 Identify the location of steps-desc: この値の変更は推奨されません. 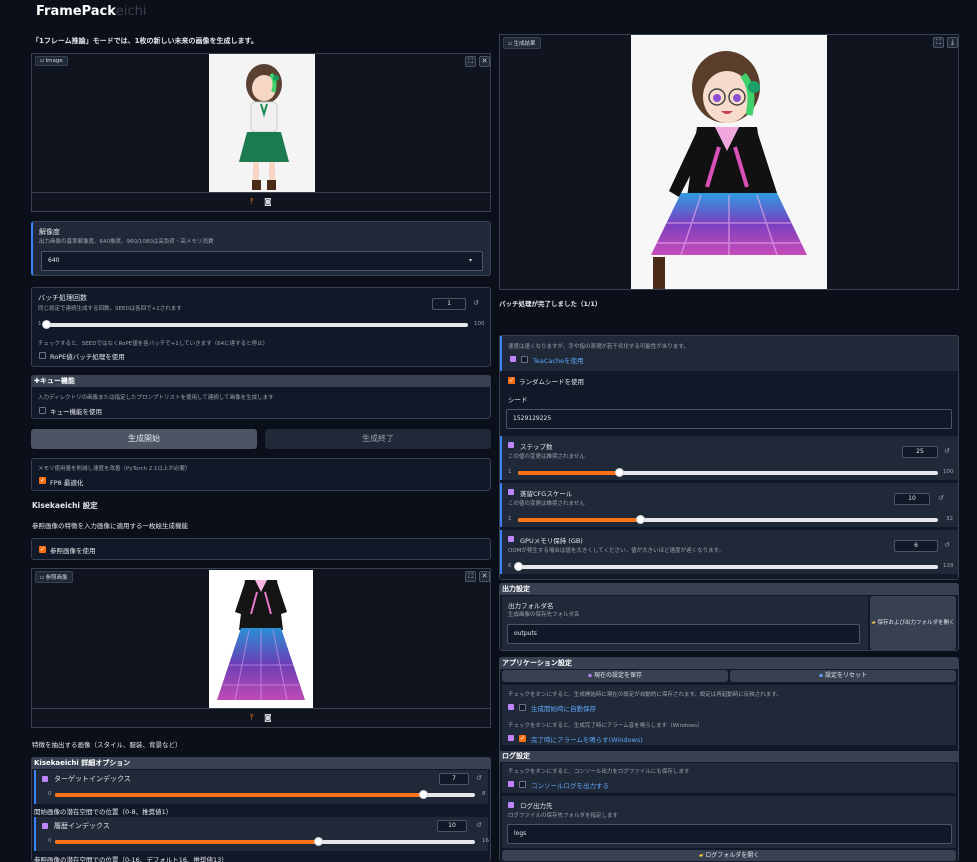
(546, 457).